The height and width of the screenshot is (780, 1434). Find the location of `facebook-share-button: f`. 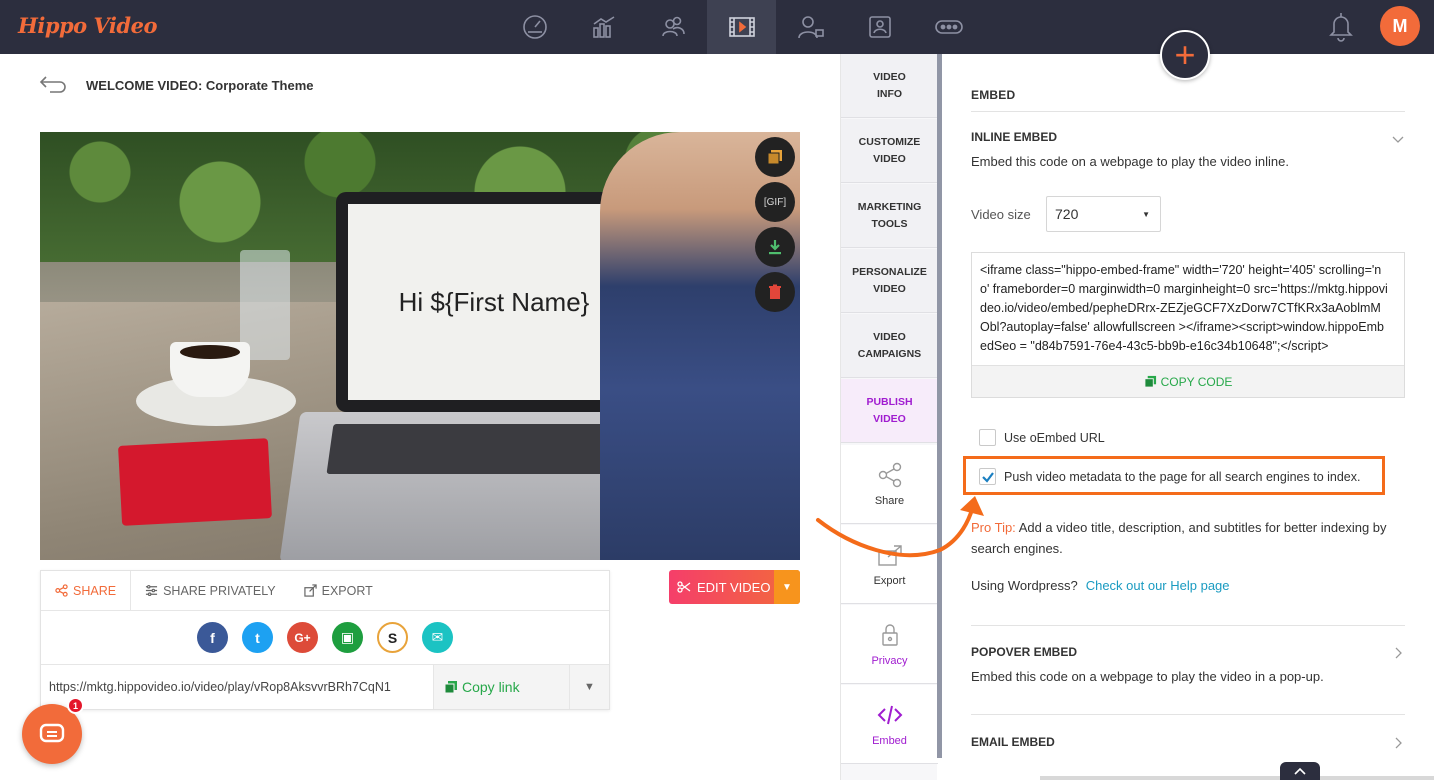

facebook-share-button: f is located at coordinates (212, 637).